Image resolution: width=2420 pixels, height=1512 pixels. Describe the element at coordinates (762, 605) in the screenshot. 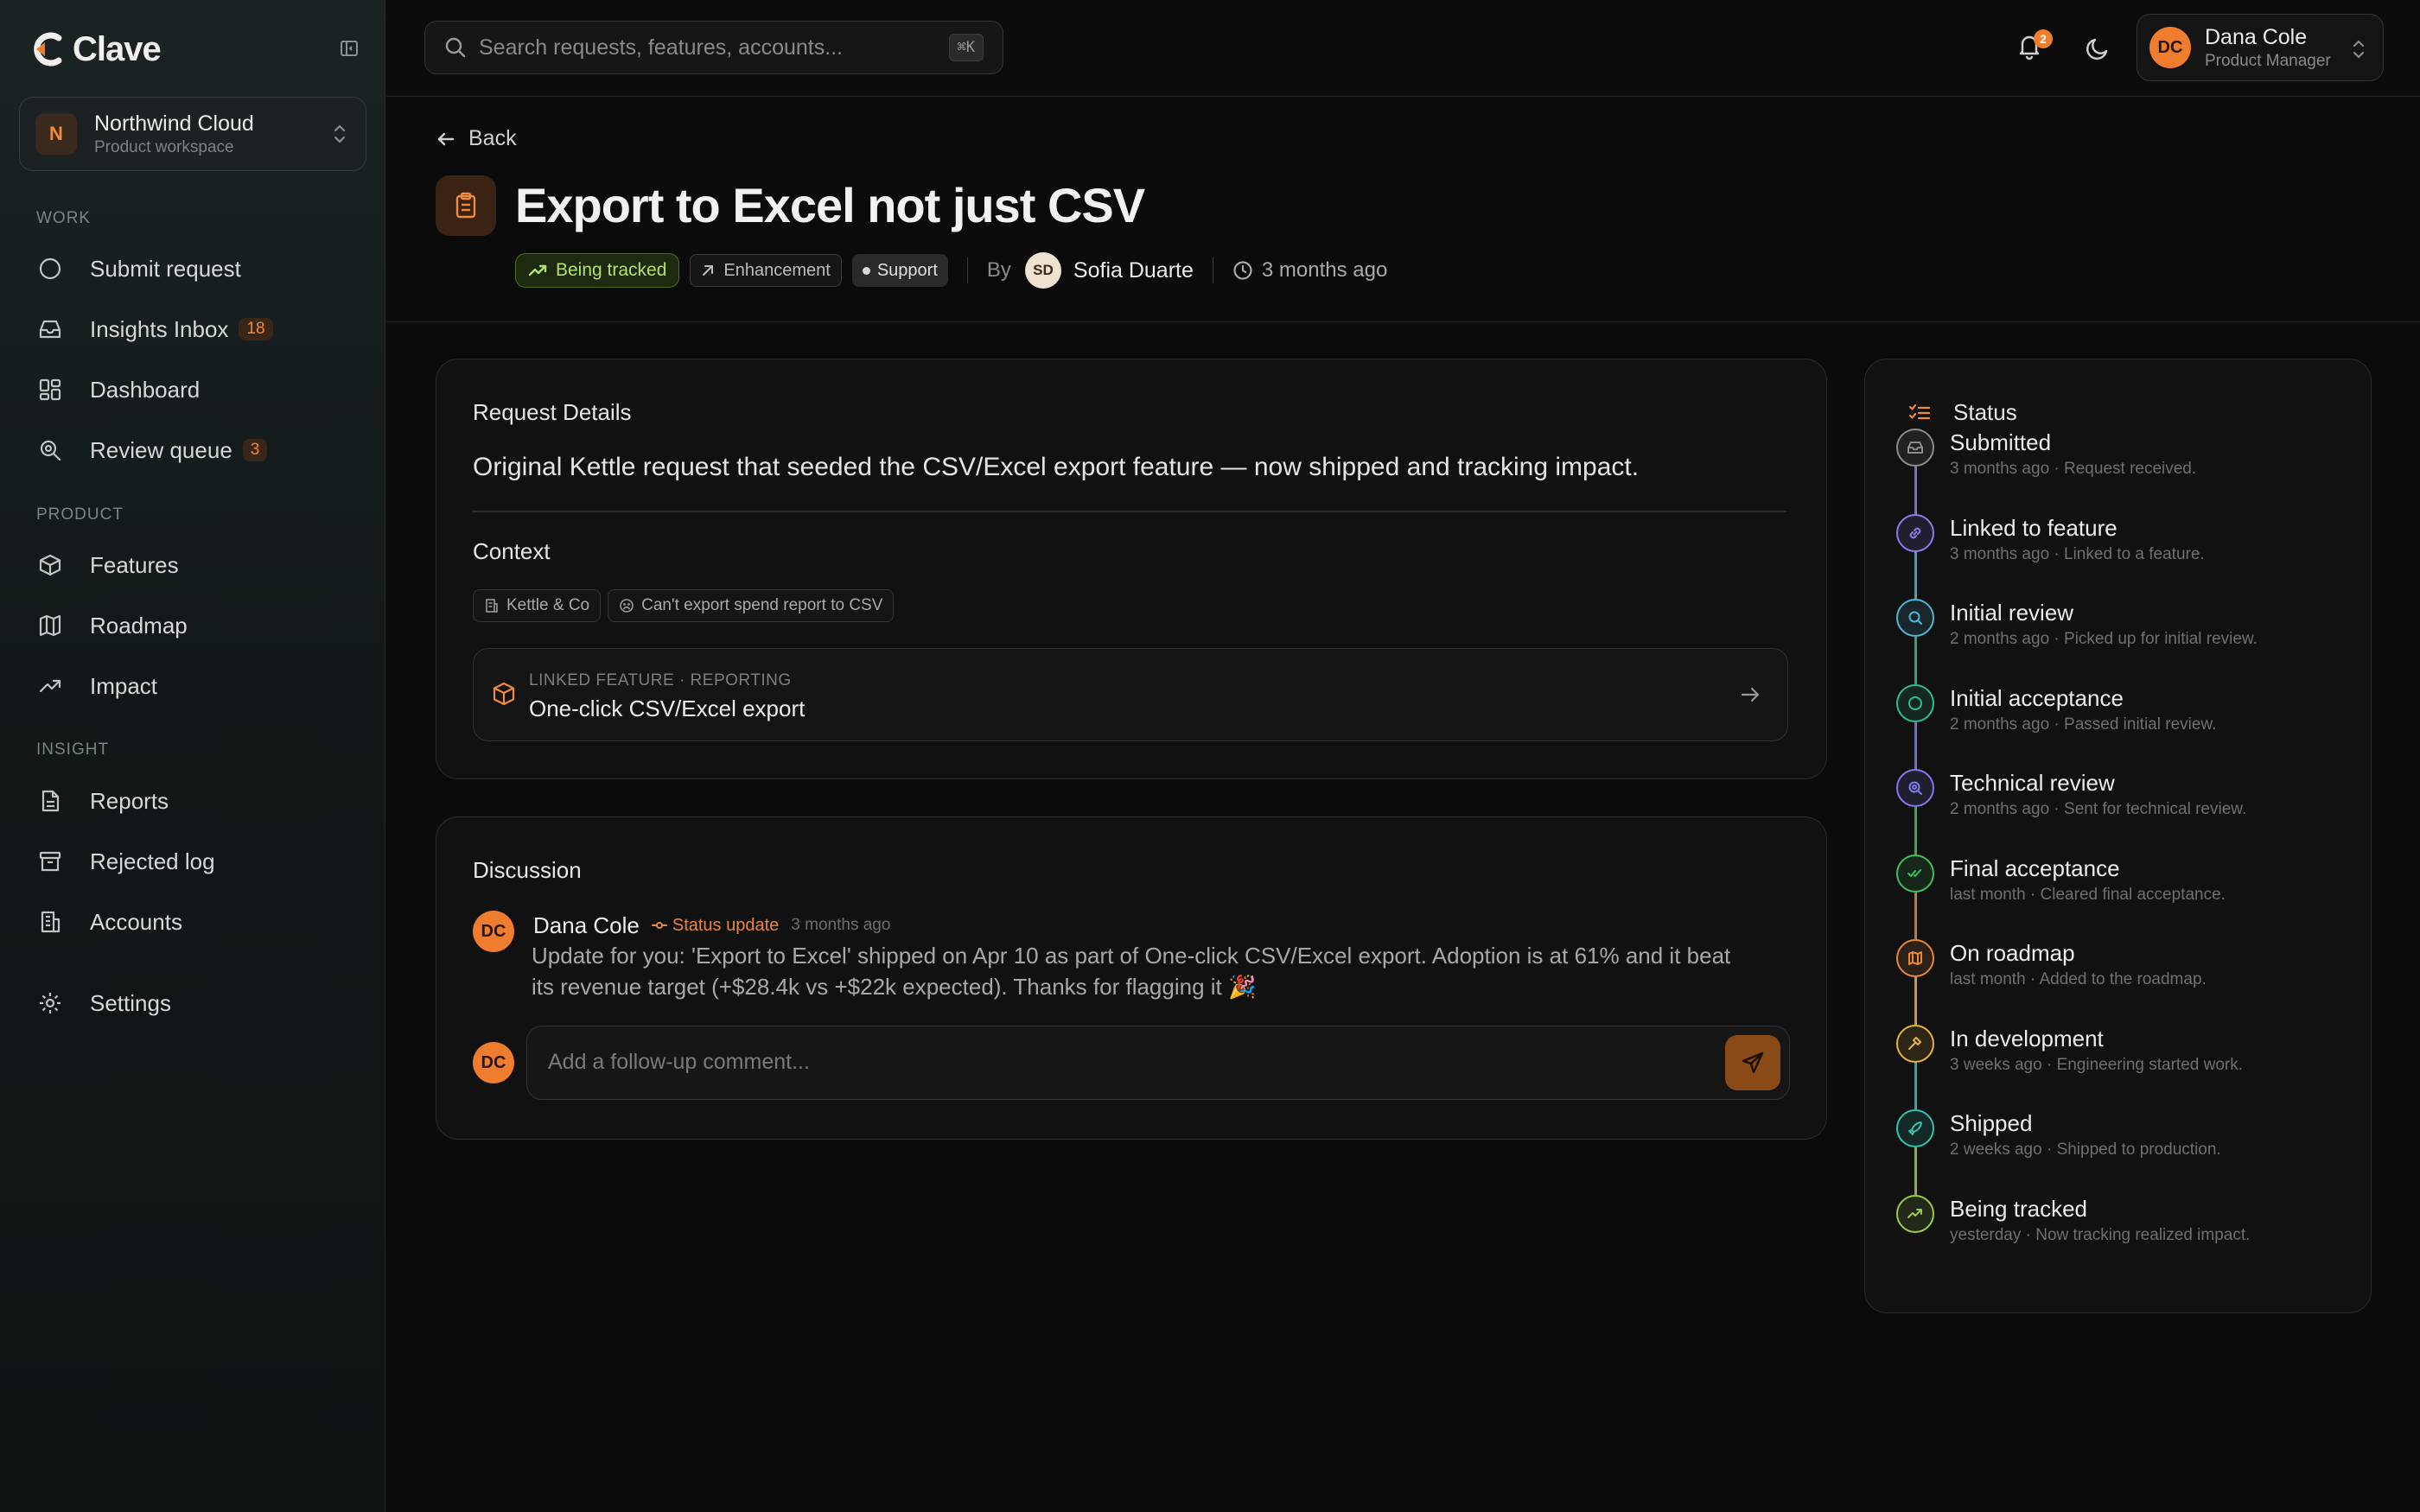

I see `pain-point-tag-label: Can't export spend report to CSV` at that location.